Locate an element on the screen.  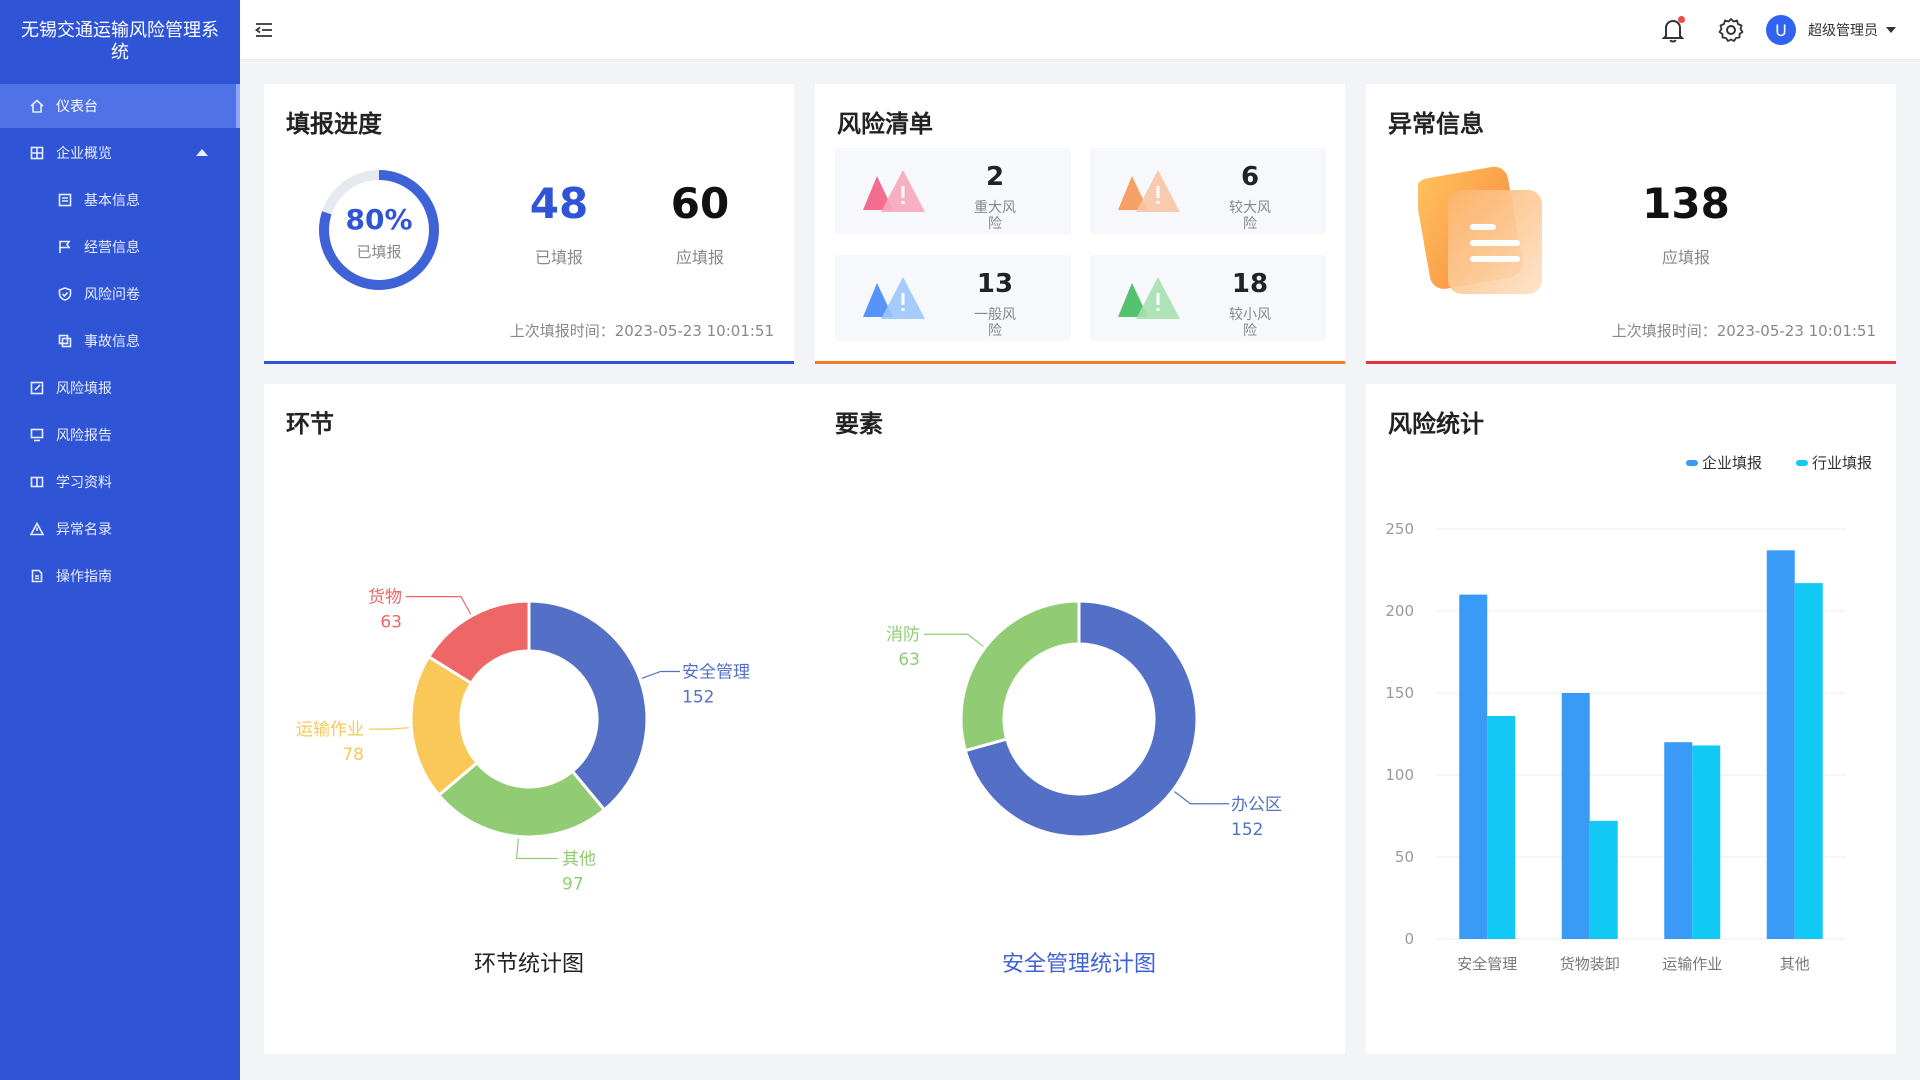
filled-count: 48 is located at coordinates (559, 203).